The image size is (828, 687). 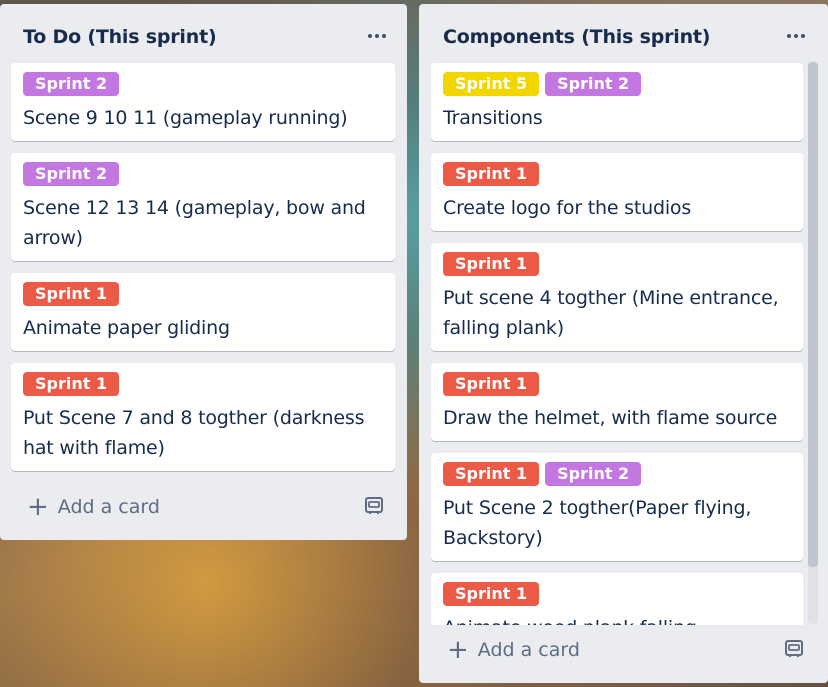 I want to click on card: Sprint 1 Create logo for the studios, so click(x=617, y=192).